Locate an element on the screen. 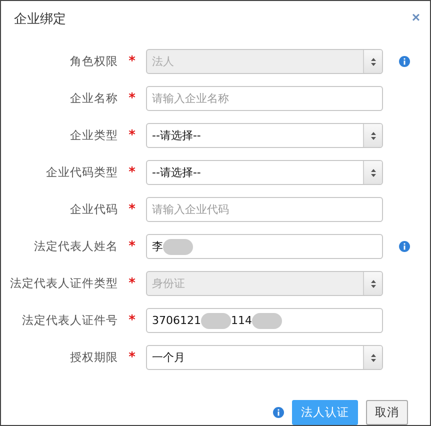 This screenshot has height=426, width=431. input-field: 3706121 114 is located at coordinates (264, 320).